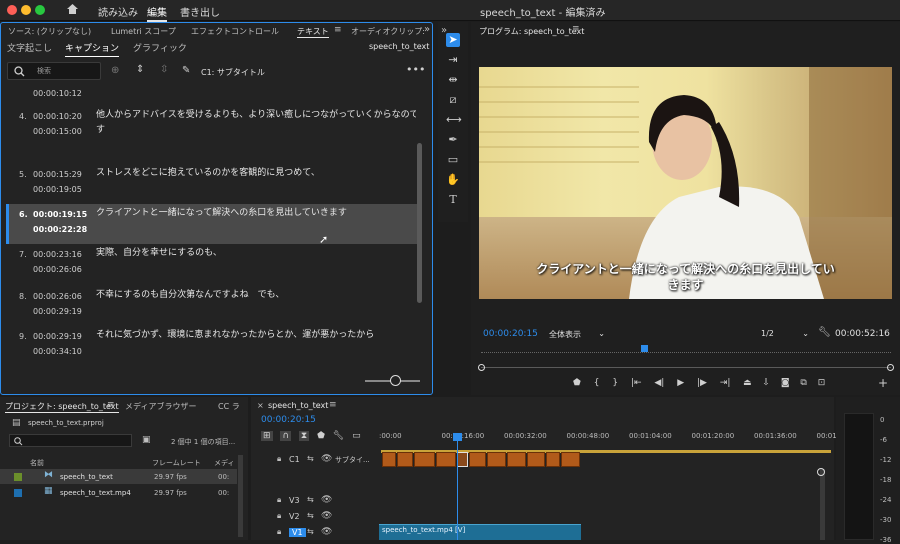  Describe the element at coordinates (54, 71) in the screenshot. I see `search-input: 検索` at that location.